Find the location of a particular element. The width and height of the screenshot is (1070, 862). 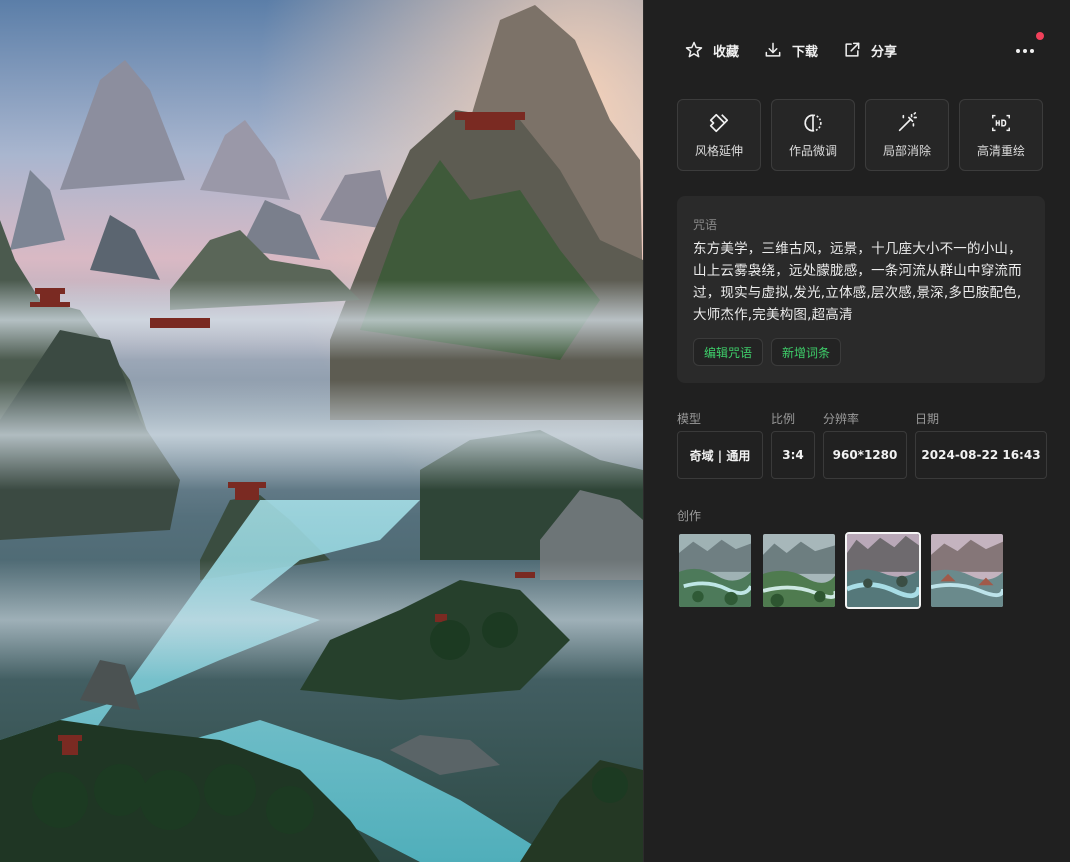

star-icon is located at coordinates (694, 49).